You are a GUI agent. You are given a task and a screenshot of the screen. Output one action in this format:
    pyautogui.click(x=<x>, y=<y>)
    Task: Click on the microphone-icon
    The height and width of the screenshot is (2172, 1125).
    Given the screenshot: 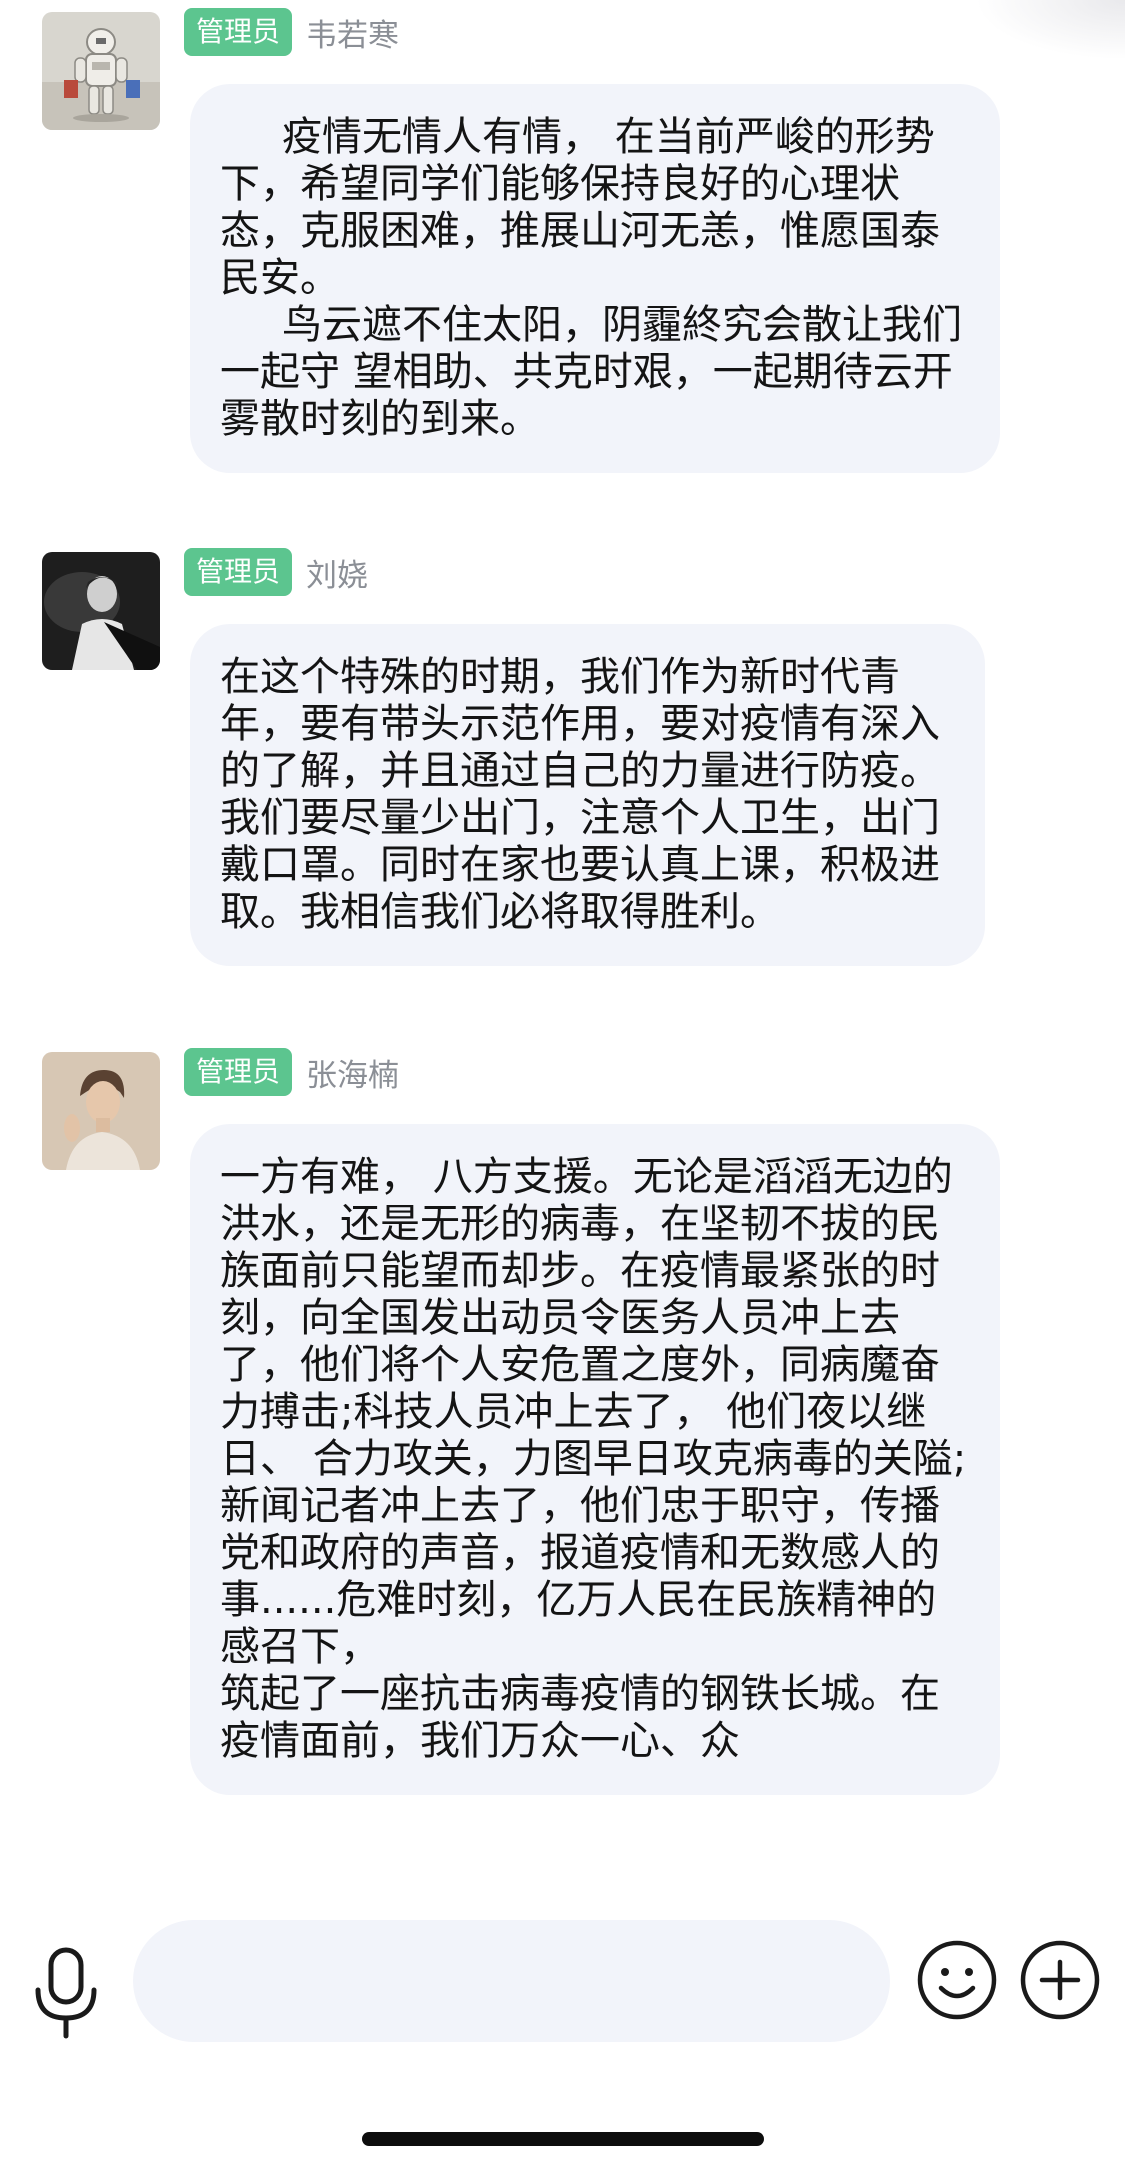 What is the action you would take?
    pyautogui.click(x=66, y=1993)
    